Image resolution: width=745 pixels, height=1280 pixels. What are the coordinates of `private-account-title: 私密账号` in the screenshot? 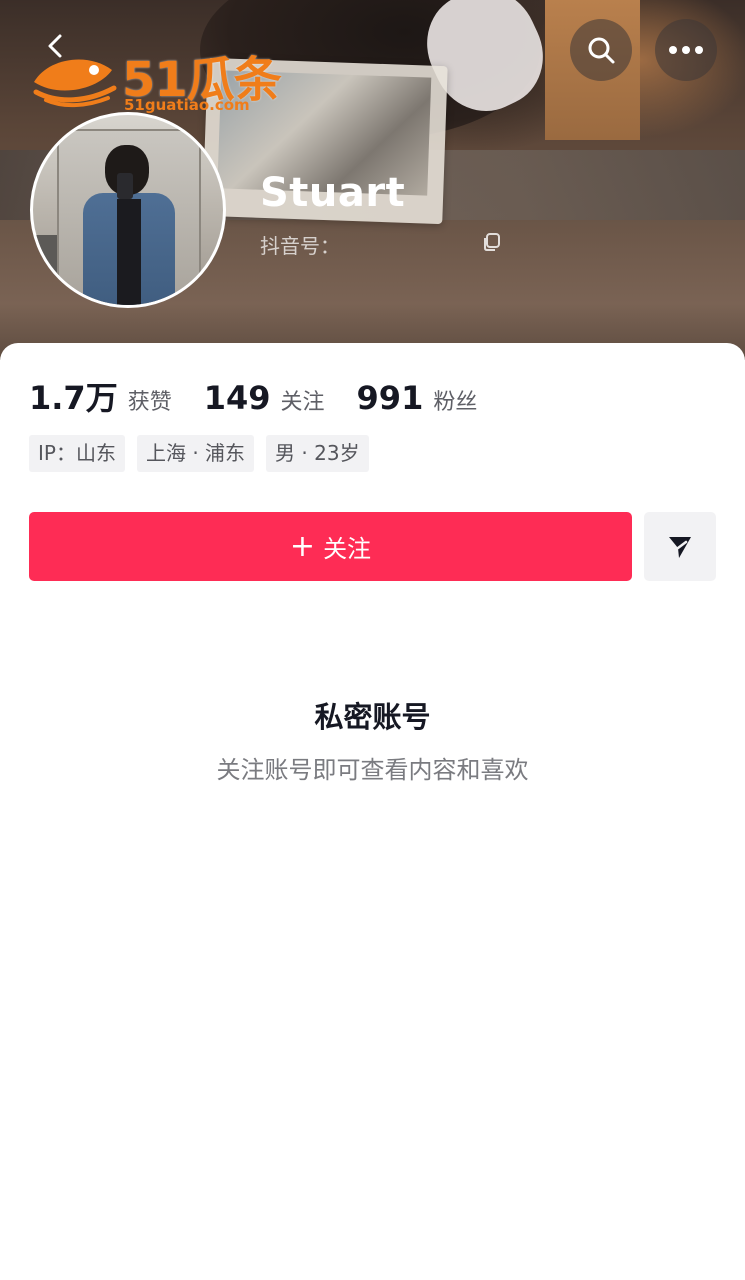 It's located at (372, 717).